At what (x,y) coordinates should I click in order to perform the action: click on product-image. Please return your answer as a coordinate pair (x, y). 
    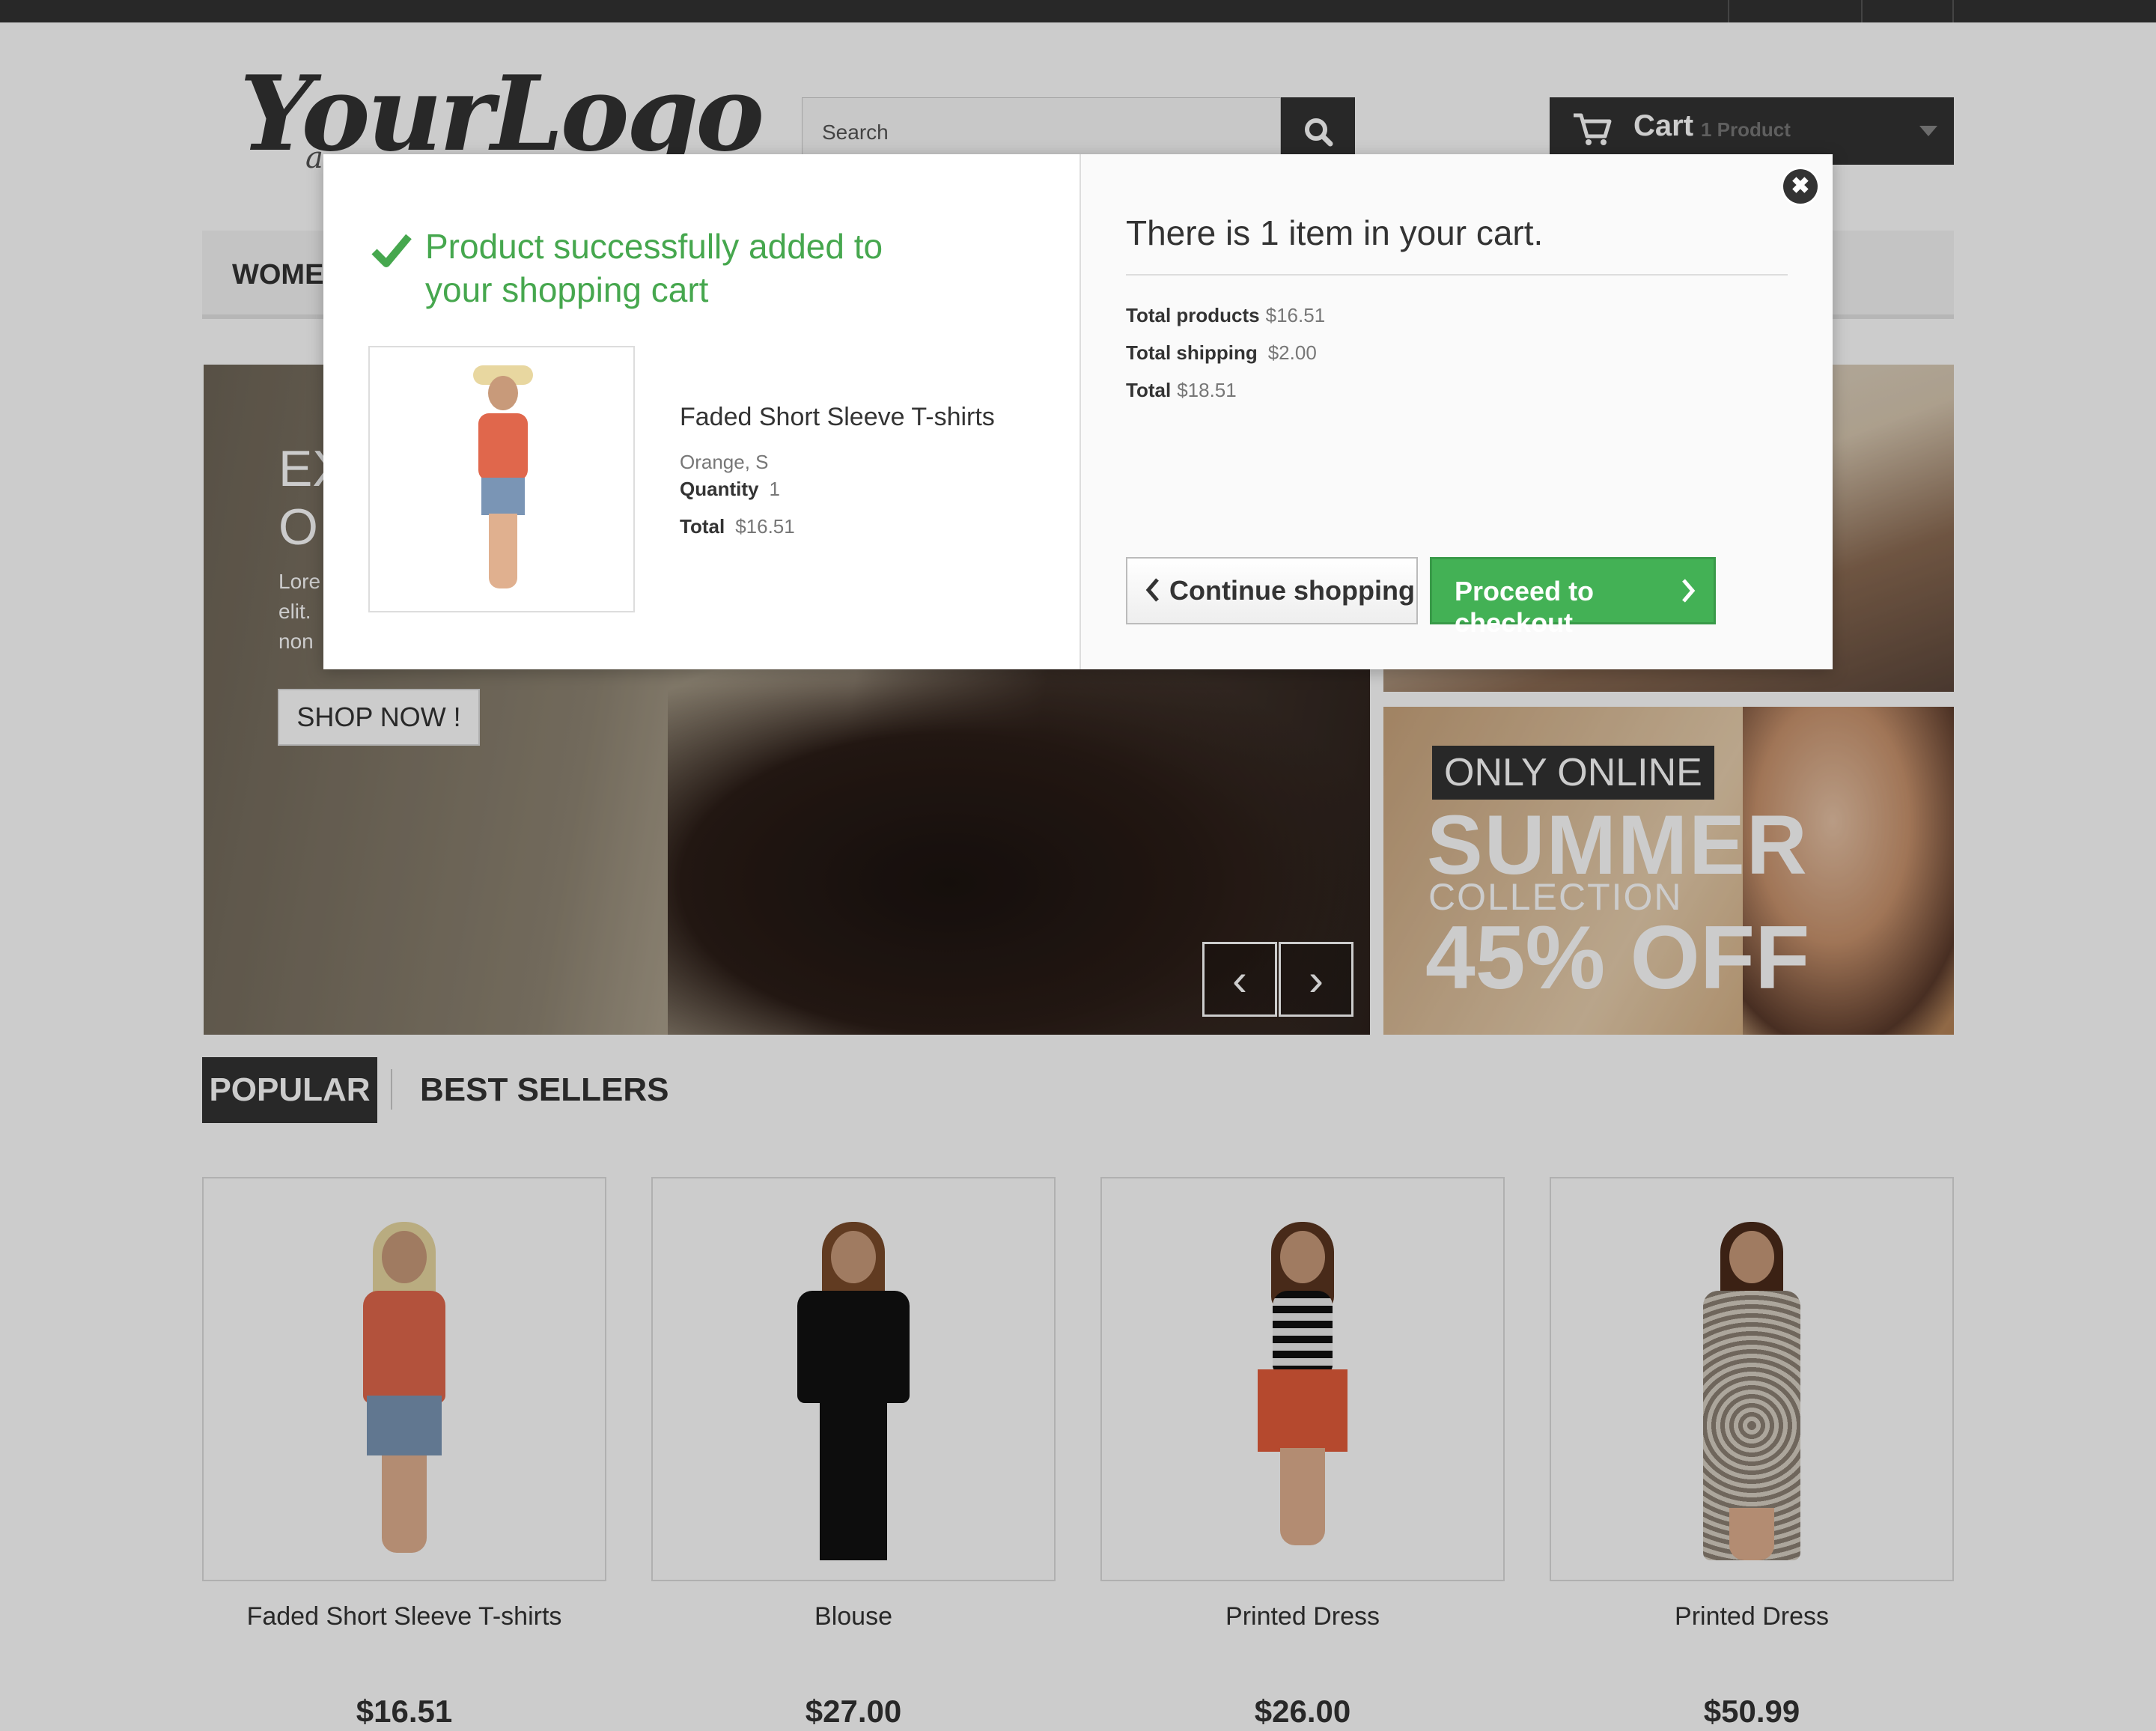
    Looking at the image, I should click on (503, 481).